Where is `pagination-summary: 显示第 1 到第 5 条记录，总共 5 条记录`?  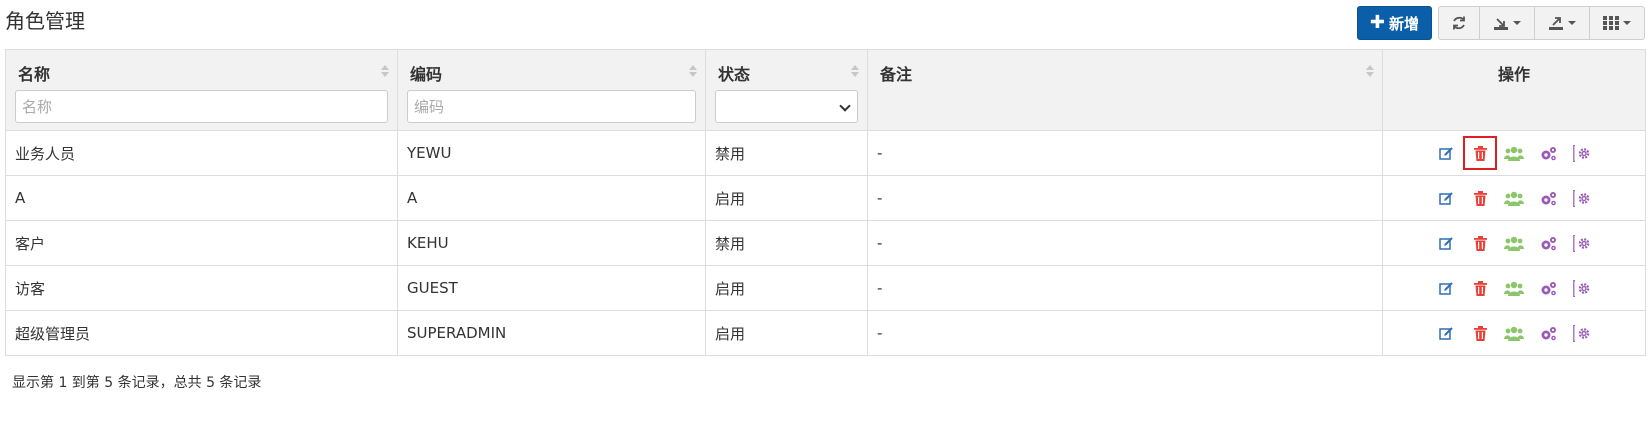
pagination-summary: 显示第 1 到第 5 条记录，总共 5 条记录 is located at coordinates (137, 383).